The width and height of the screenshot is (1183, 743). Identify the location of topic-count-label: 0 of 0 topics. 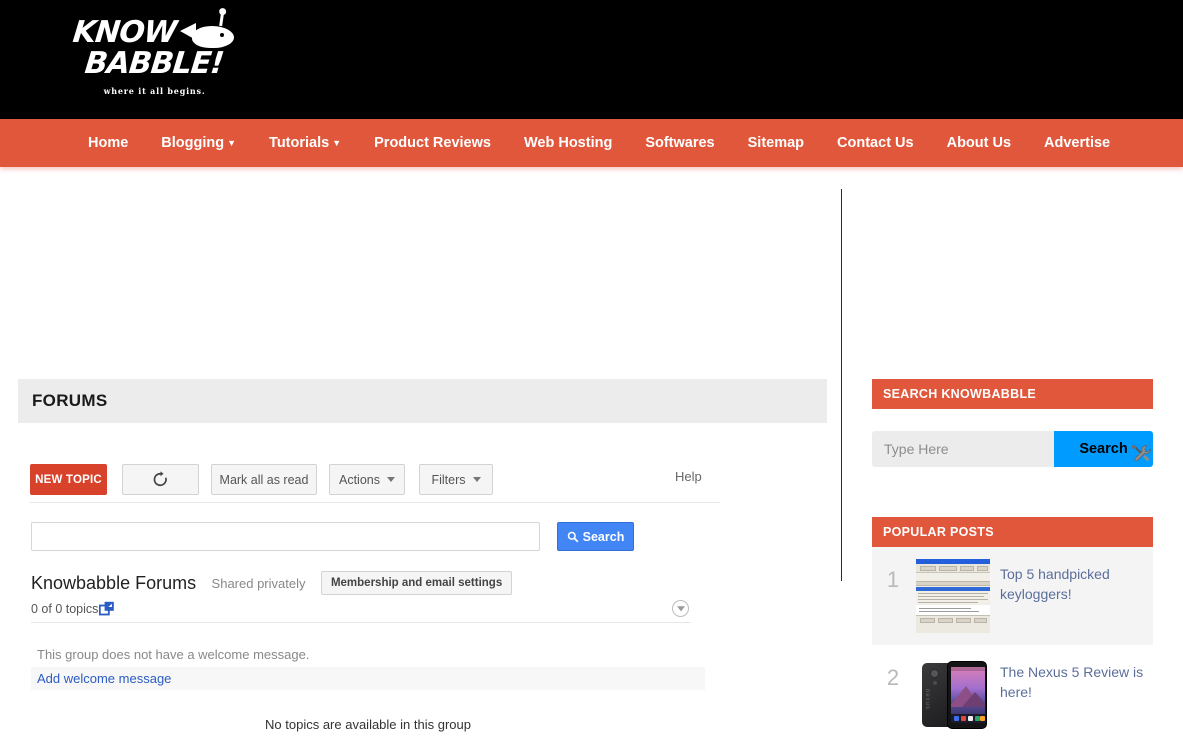
(65, 608).